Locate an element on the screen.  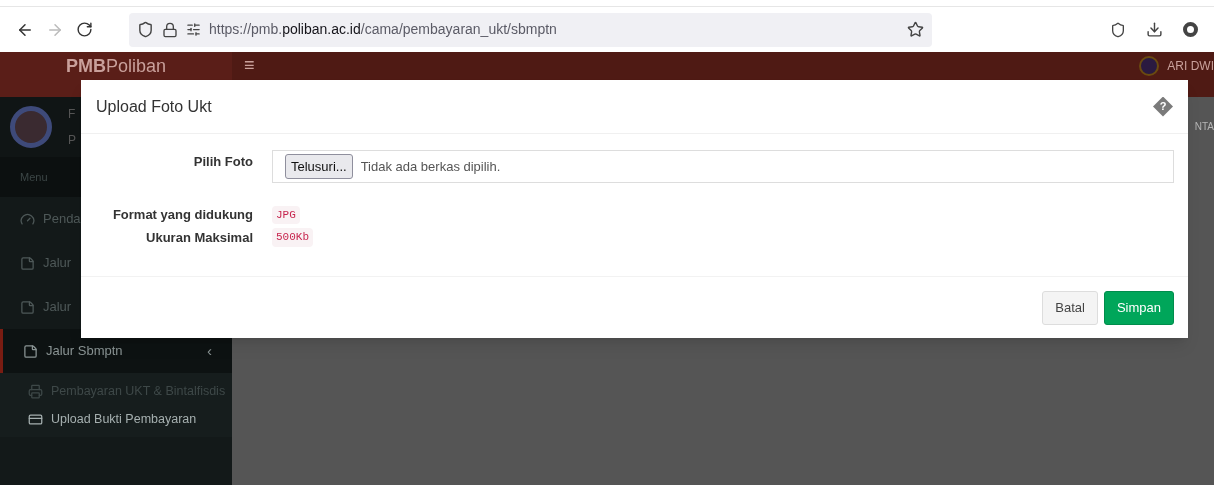
info-value: JPG is located at coordinates (286, 214).